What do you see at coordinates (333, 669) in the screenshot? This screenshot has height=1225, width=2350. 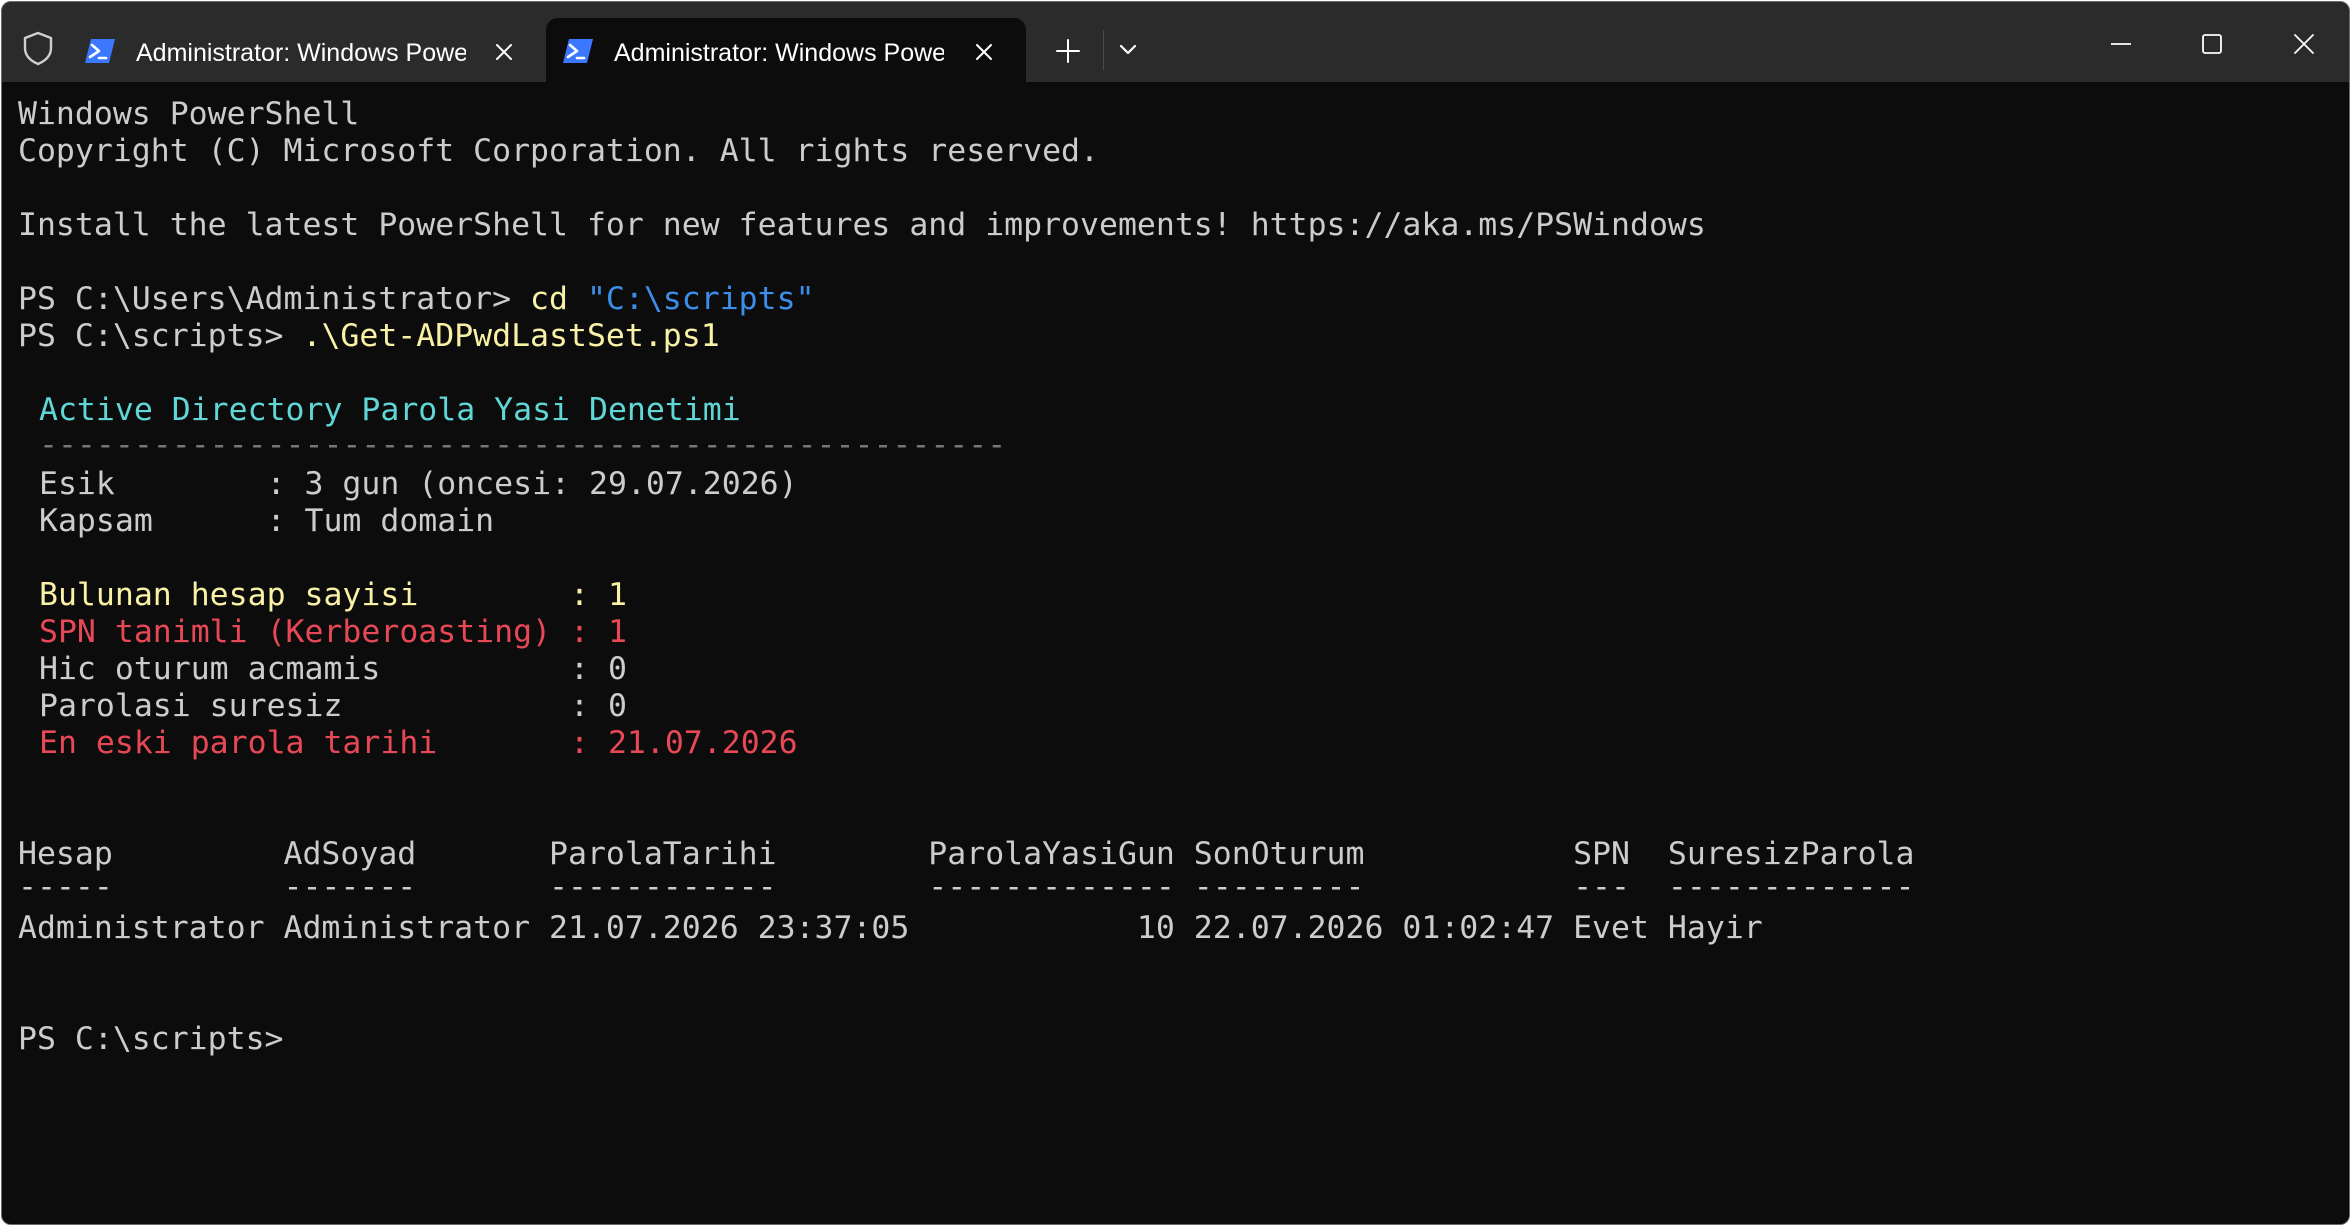 I see `never-logon-line: Hic oturum acmamis : 0` at bounding box center [333, 669].